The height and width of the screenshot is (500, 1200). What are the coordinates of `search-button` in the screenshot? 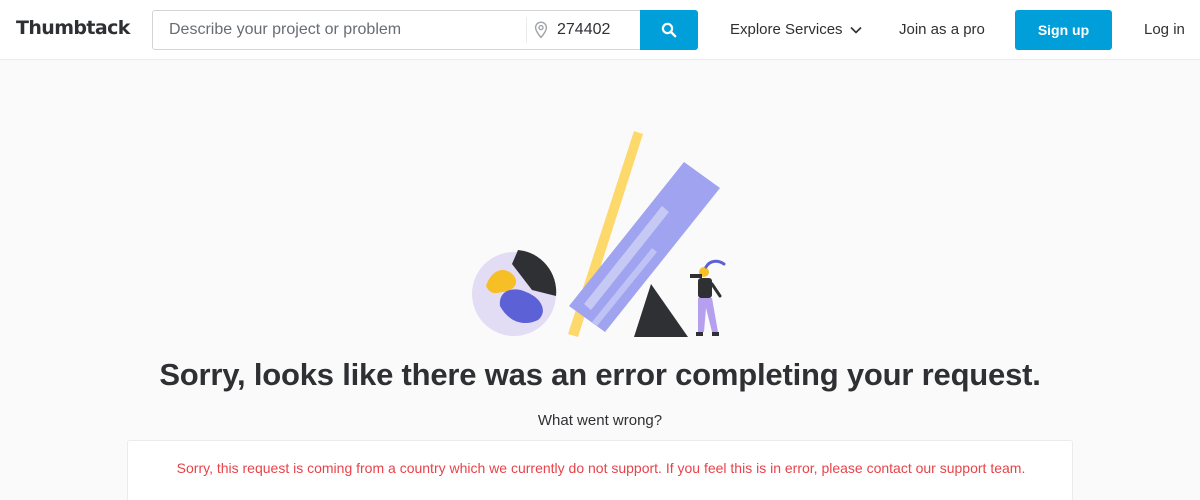 It's located at (669, 30).